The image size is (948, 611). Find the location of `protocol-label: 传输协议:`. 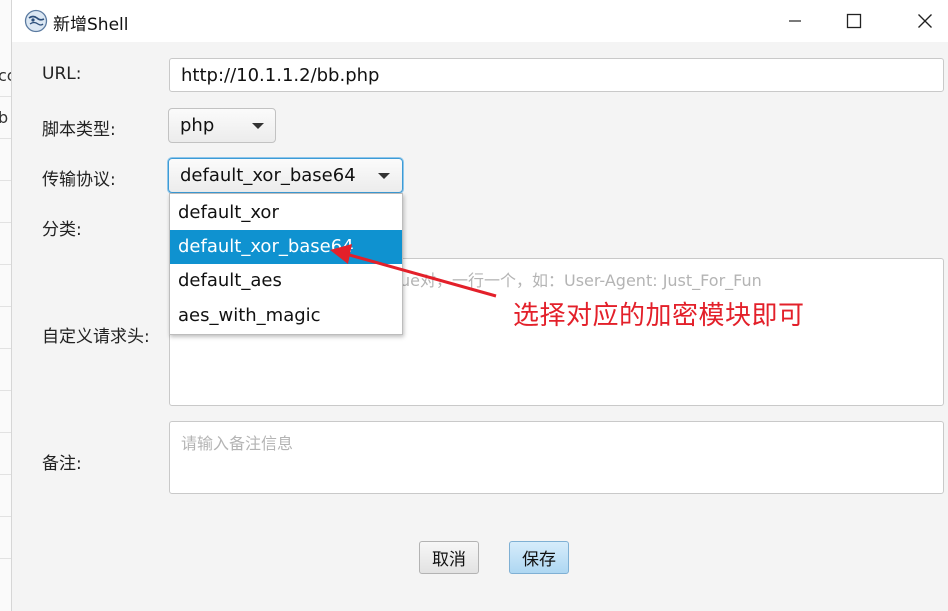

protocol-label: 传输协议: is located at coordinates (79, 180).